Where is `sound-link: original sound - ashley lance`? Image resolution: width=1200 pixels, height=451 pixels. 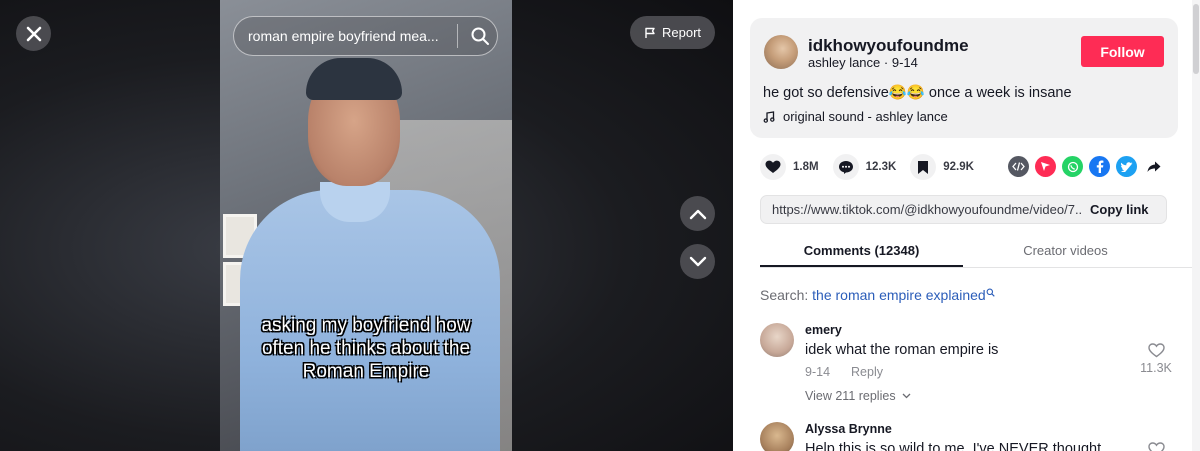
sound-link: original sound - ashley lance is located at coordinates (855, 116).